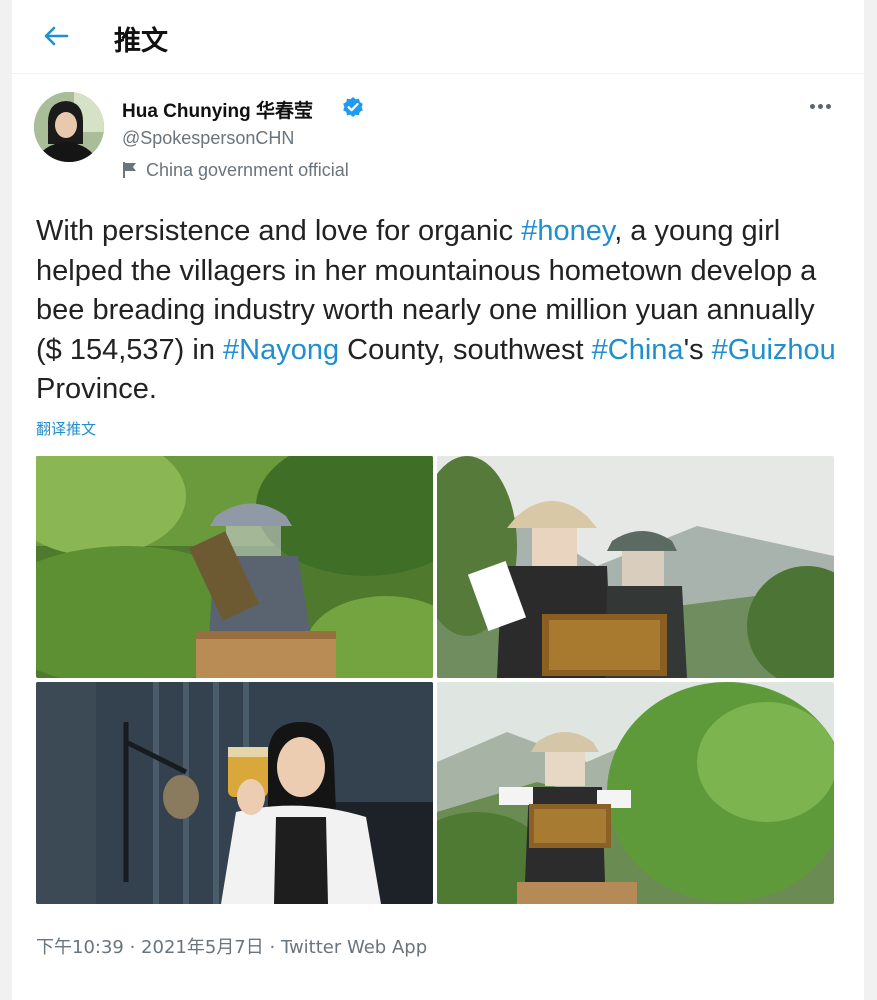 This screenshot has width=877, height=1000. What do you see at coordinates (234, 567) in the screenshot?
I see `photo-beekeeper-hillside` at bounding box center [234, 567].